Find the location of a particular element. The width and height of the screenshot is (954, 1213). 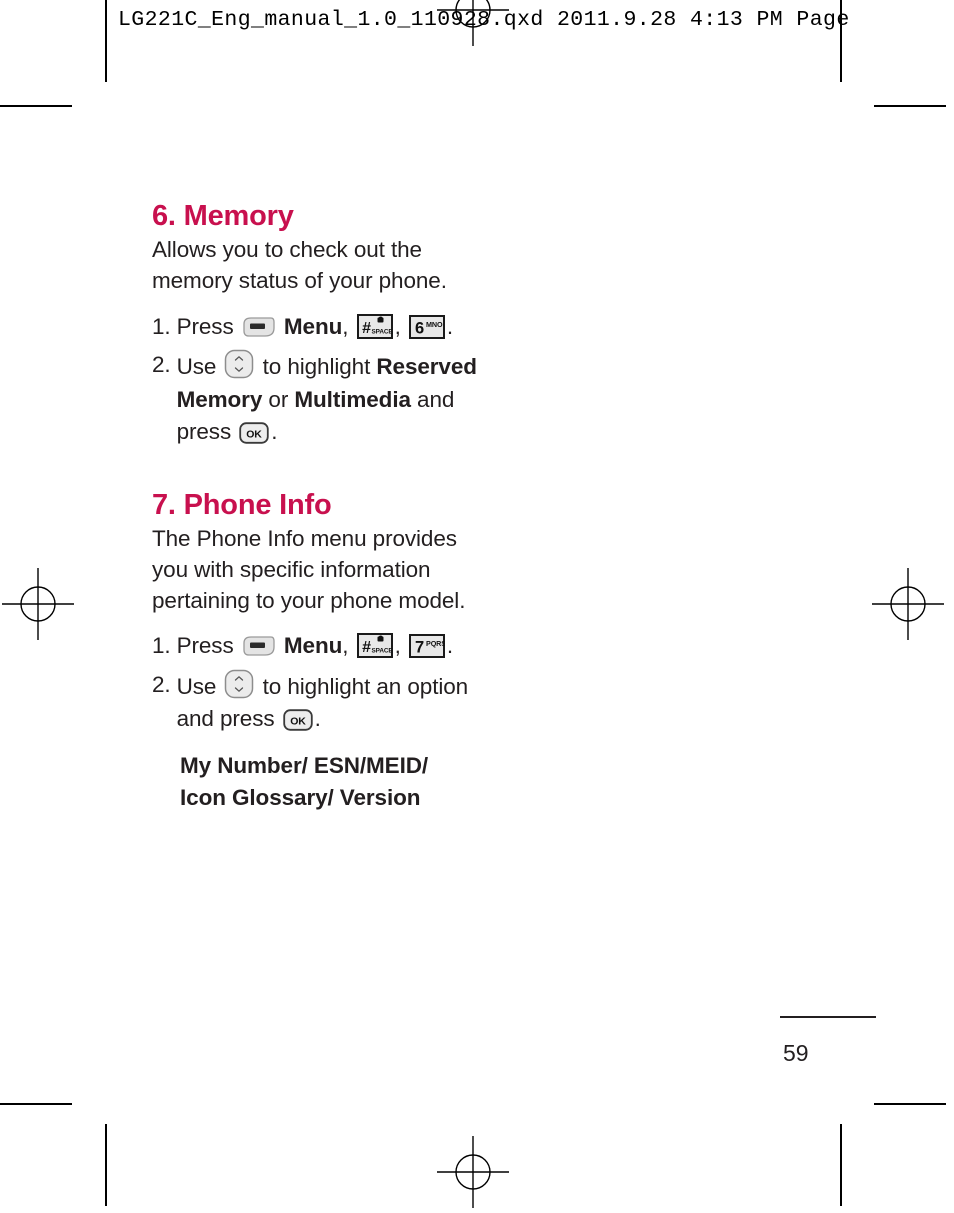

menu-option-line: My Number/ ESN/MEID/ is located at coordinates (304, 766).